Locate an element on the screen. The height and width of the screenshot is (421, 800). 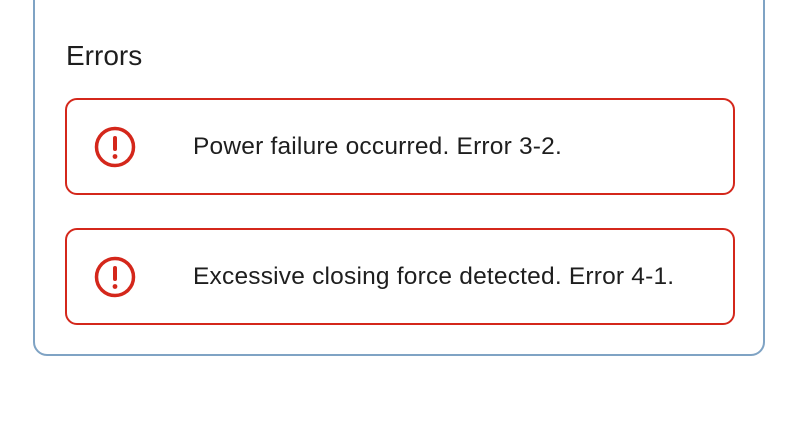
errors-section-title: Errors is located at coordinates (104, 55).